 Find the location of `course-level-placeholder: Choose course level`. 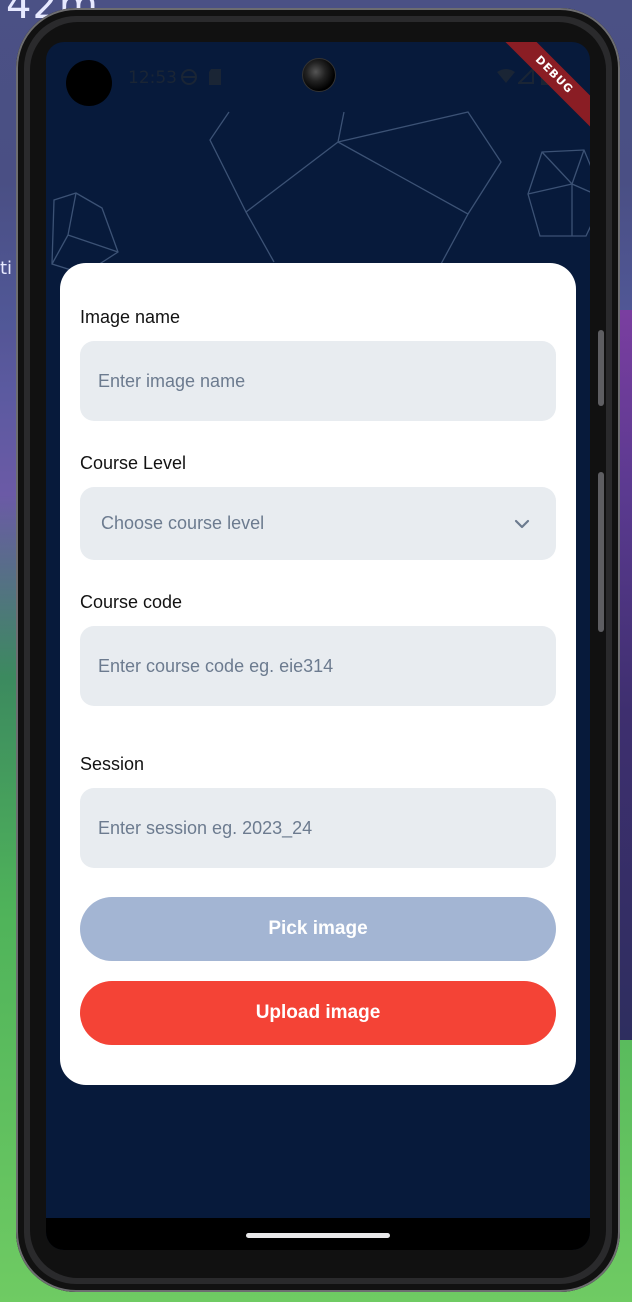

course-level-placeholder: Choose course level is located at coordinates (183, 523).